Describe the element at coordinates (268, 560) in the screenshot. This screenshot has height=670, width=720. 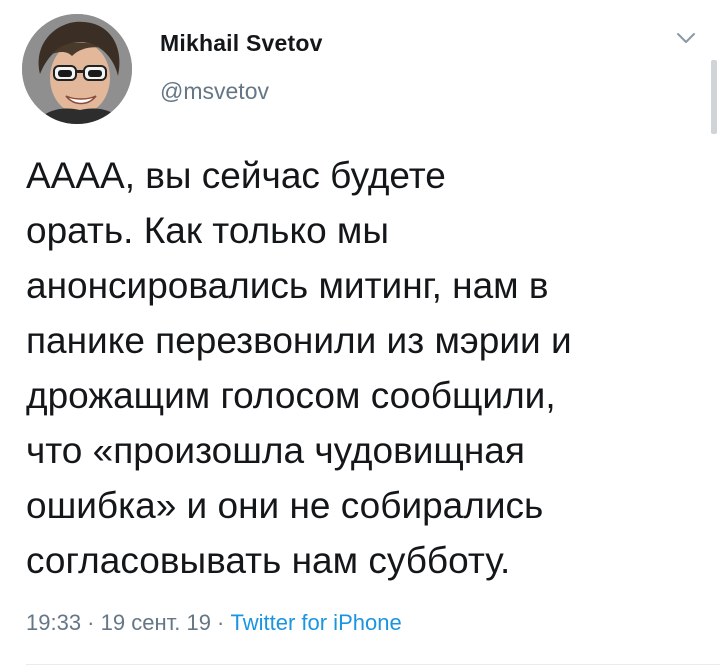
I see `tweet-text-line: согласовывать нам субботу.` at that location.